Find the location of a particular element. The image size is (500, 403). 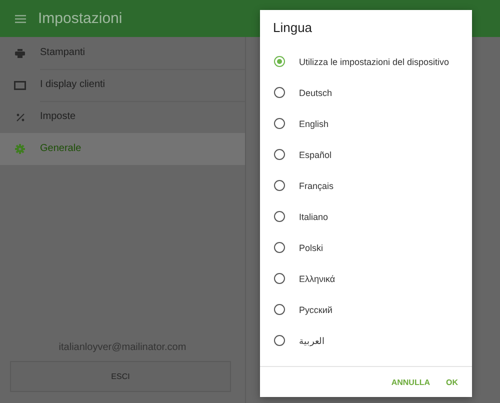

language-option: Utilizza le impostazioni del dispositivo is located at coordinates (366, 61).